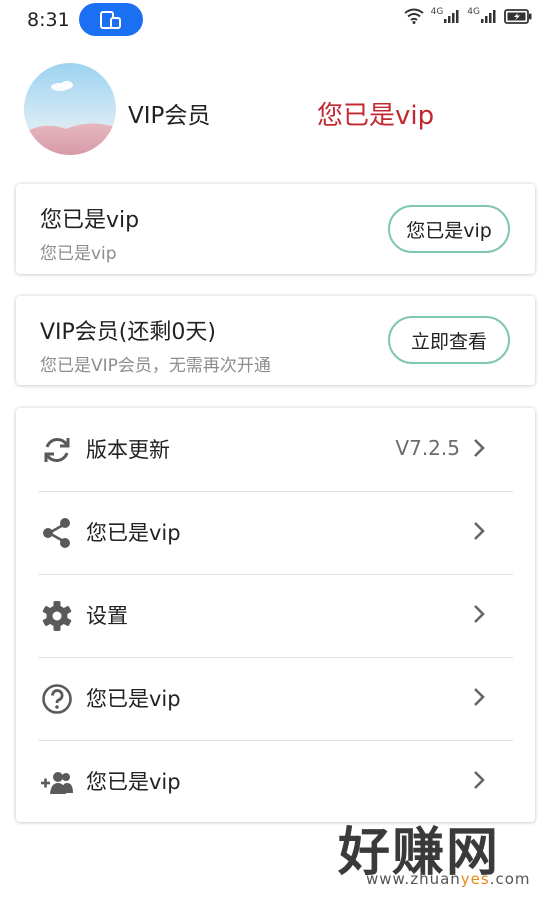 The height and width of the screenshot is (901, 550). What do you see at coordinates (155, 366) in the screenshot?
I see `membership-card-subtitle: 您已是VIP会员，无需再次开通` at bounding box center [155, 366].